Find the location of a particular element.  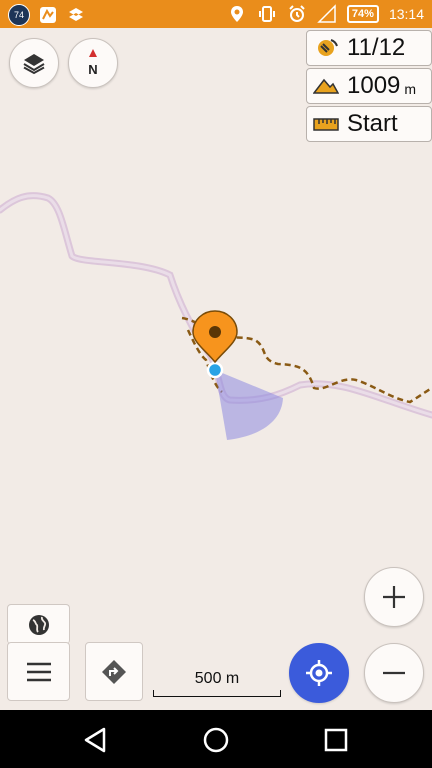

altitude-value: 1009 is located at coordinates (374, 85).